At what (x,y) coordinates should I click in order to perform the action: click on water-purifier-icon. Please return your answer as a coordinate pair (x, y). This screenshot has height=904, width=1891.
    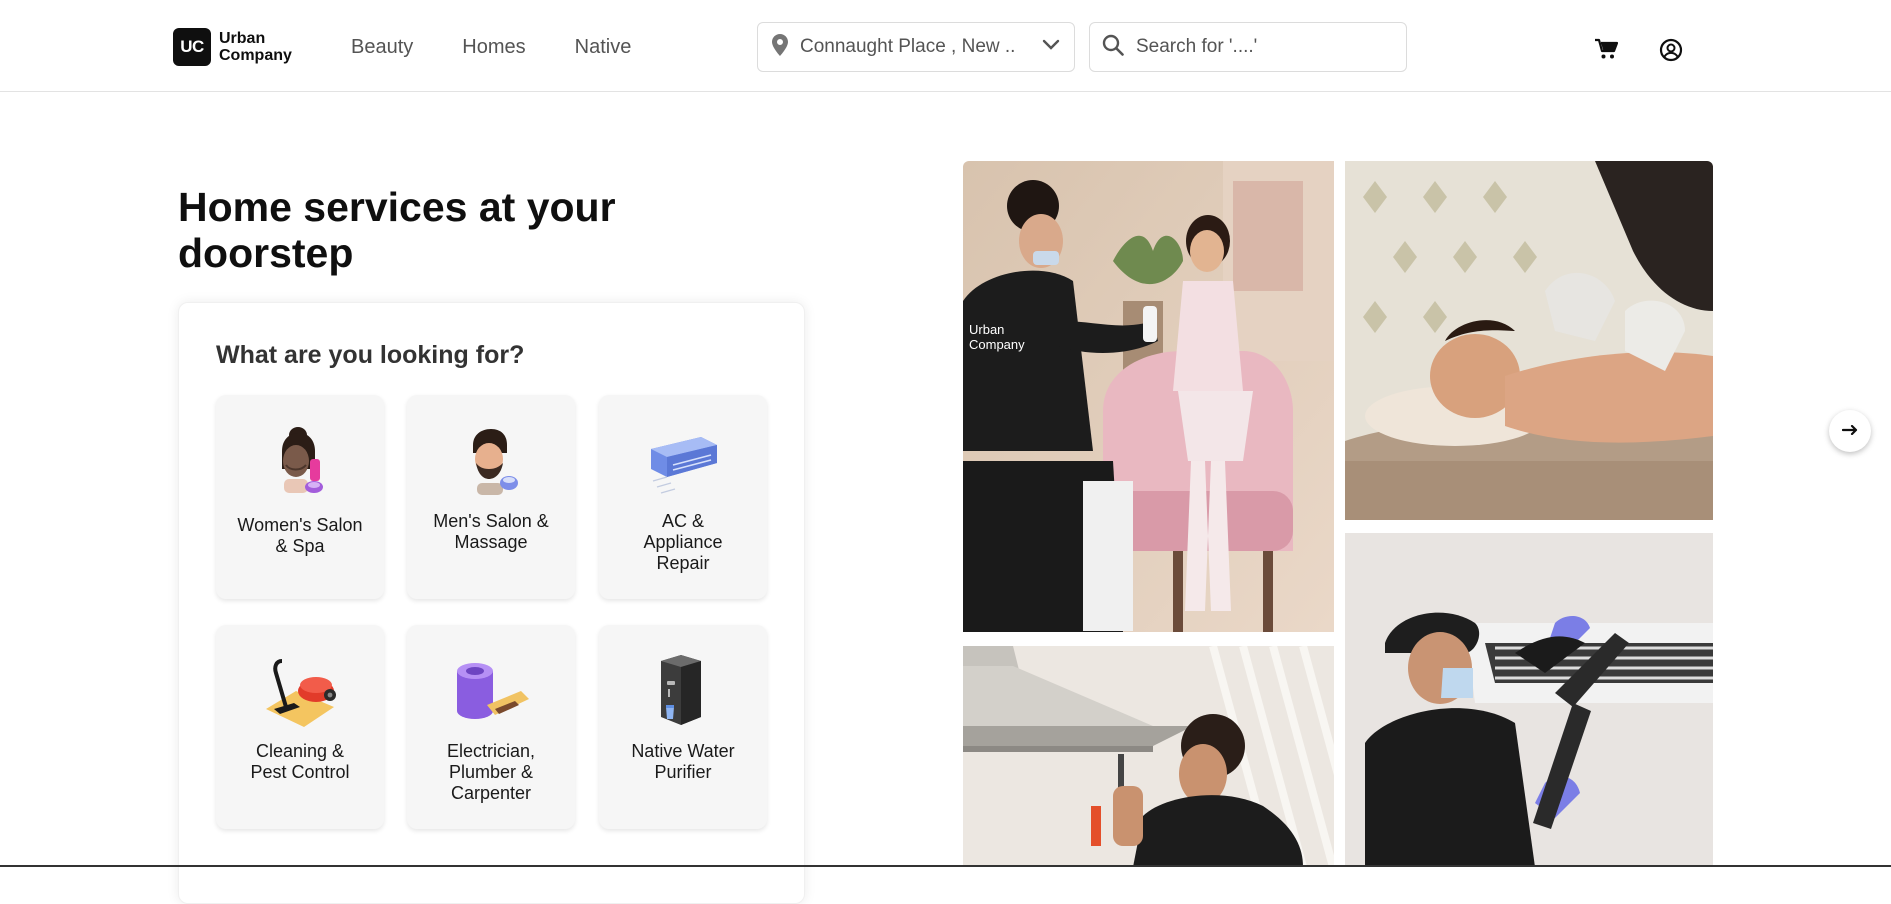
    Looking at the image, I should click on (683, 691).